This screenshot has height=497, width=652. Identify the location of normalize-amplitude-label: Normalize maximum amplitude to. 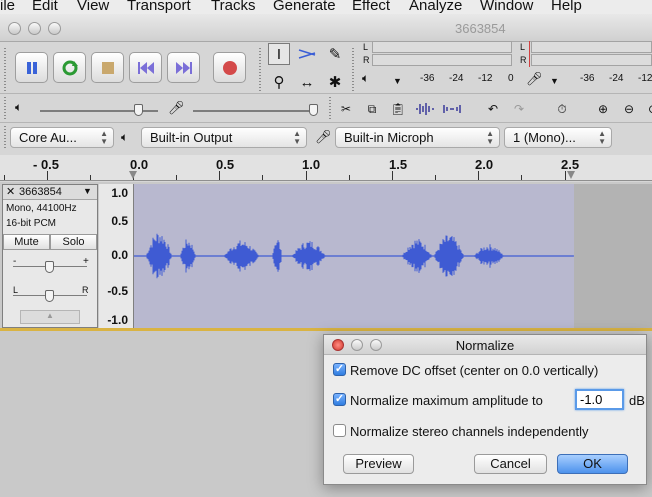
(446, 400).